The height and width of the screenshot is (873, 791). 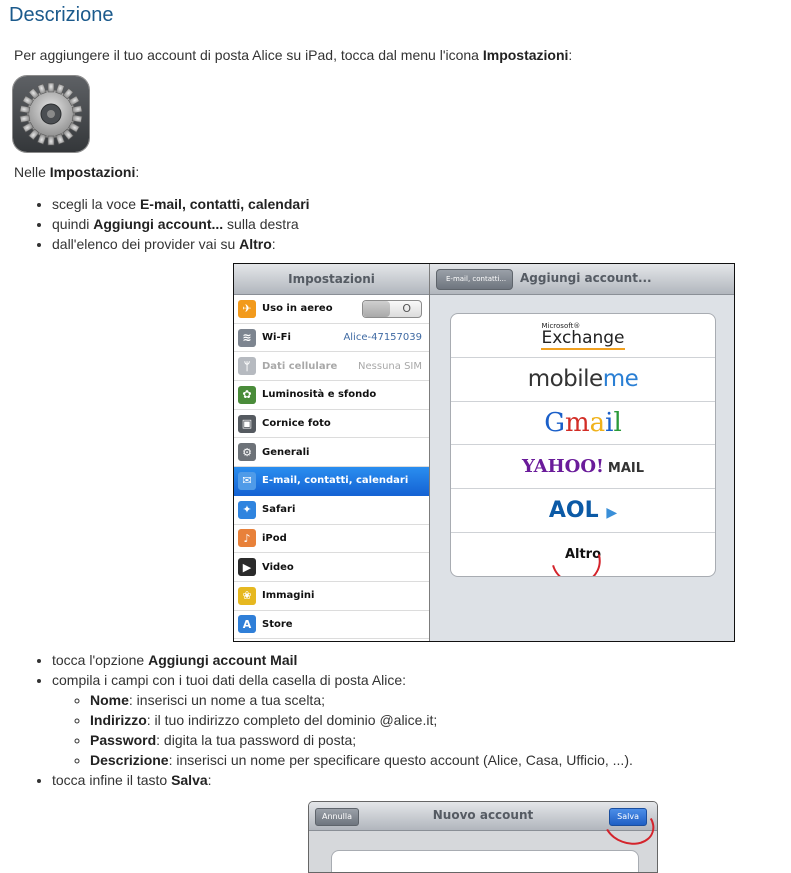 I want to click on step-text: tocca infine il tasto, so click(x=112, y=780).